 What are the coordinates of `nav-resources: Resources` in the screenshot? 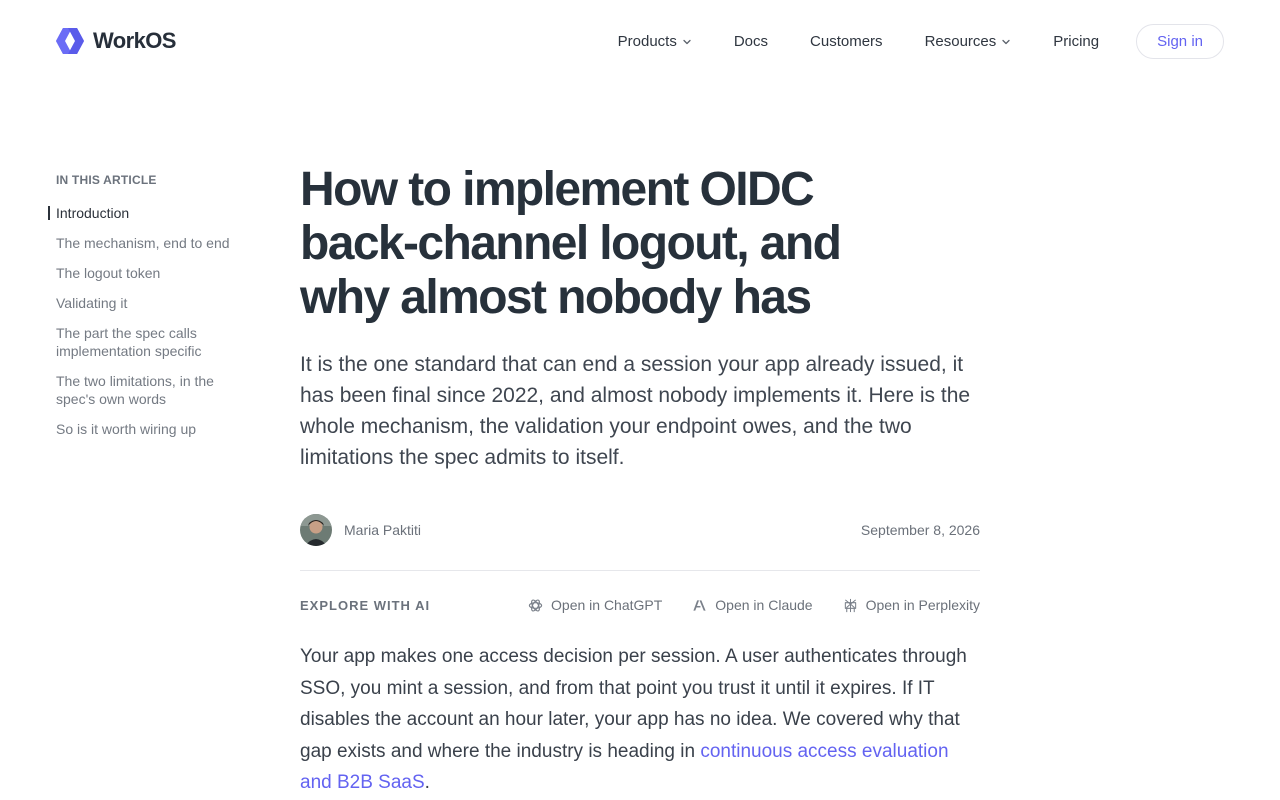 It's located at (968, 41).